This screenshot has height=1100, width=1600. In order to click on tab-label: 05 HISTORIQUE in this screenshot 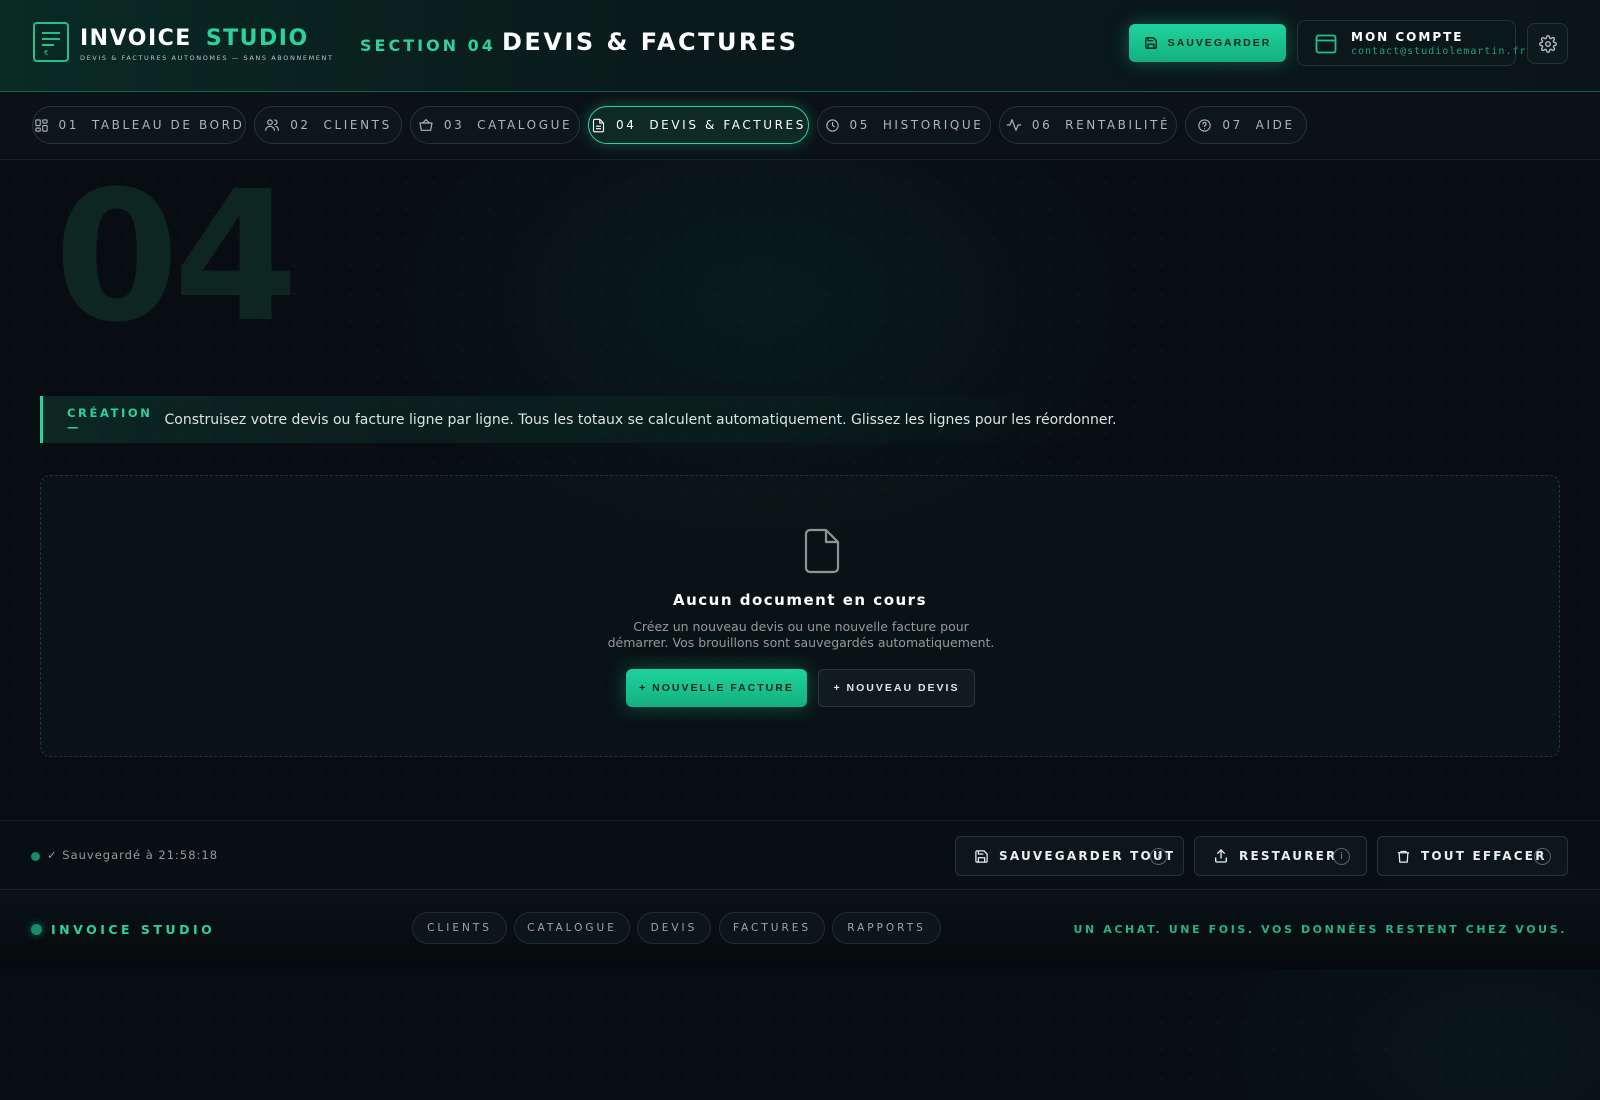, I will do `click(916, 125)`.